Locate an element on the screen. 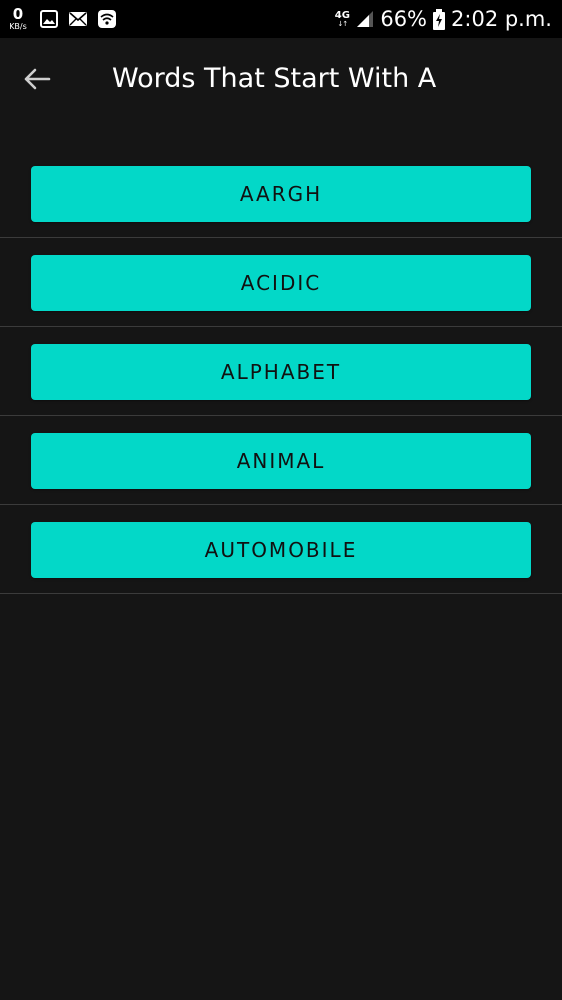 This screenshot has height=1000, width=562. mail-icon is located at coordinates (78, 19).